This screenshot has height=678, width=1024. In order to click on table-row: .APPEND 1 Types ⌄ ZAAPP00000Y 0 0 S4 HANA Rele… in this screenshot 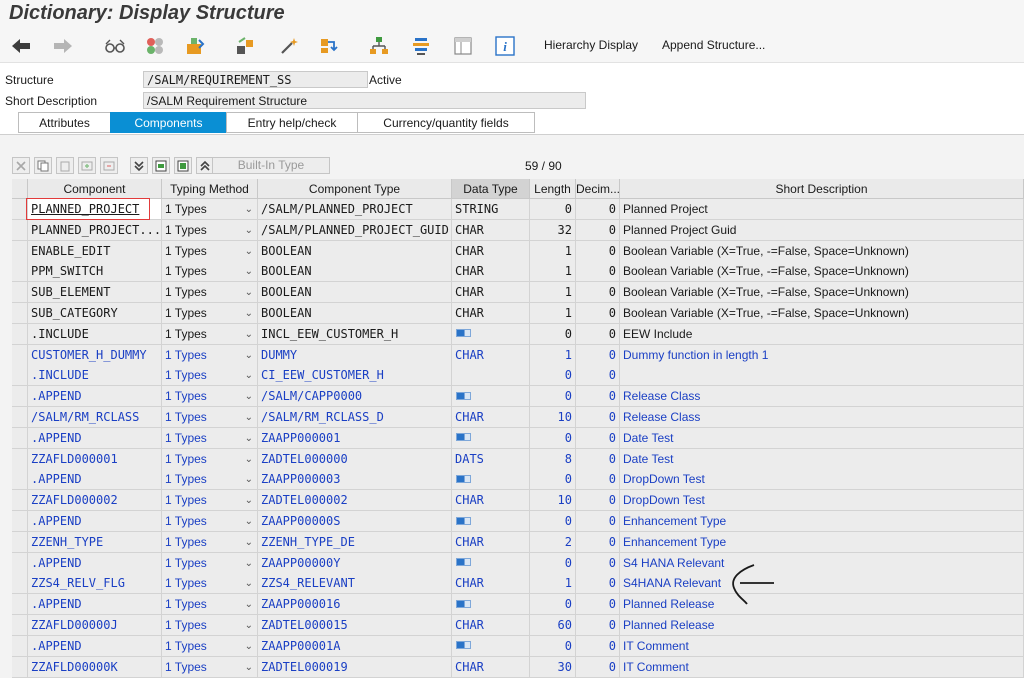, I will do `click(518, 563)`.